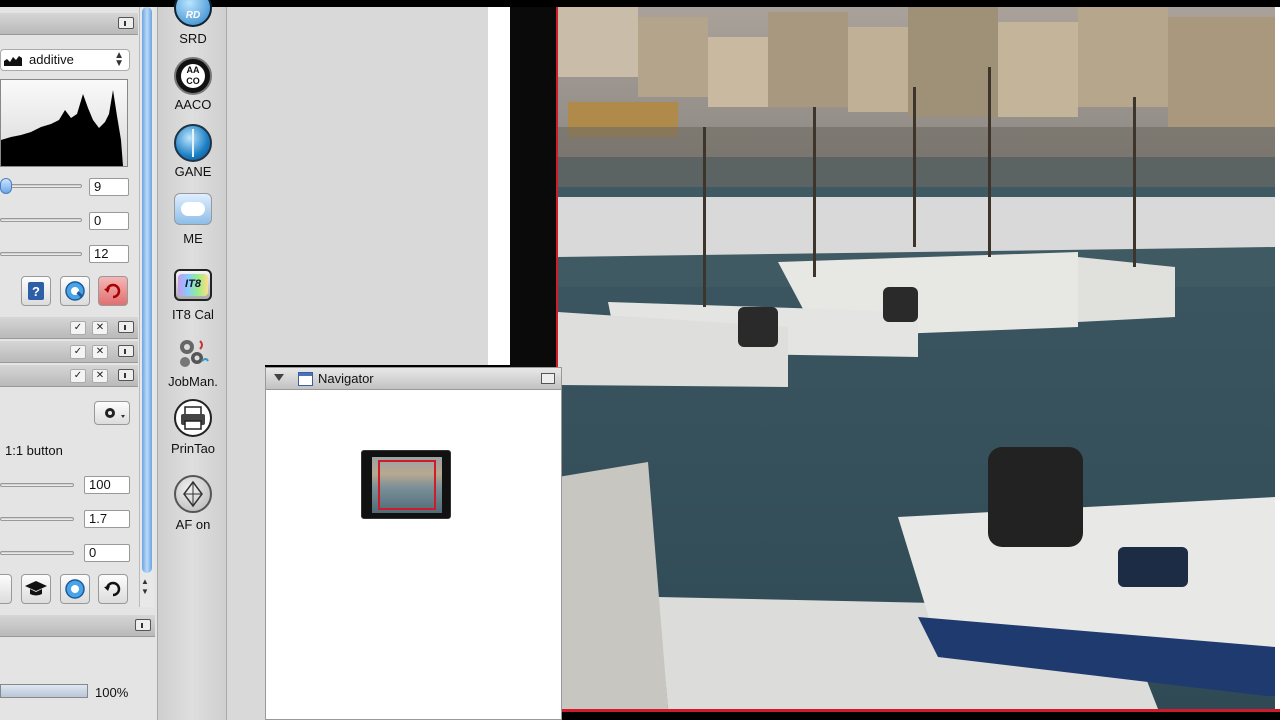  I want to click on srd-label: SRD, so click(193, 38).